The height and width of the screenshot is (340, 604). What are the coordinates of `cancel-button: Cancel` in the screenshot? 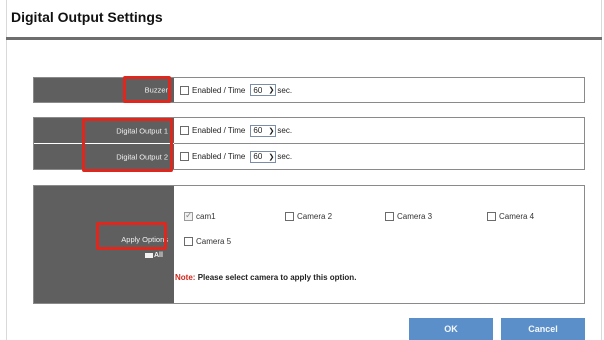 It's located at (543, 329).